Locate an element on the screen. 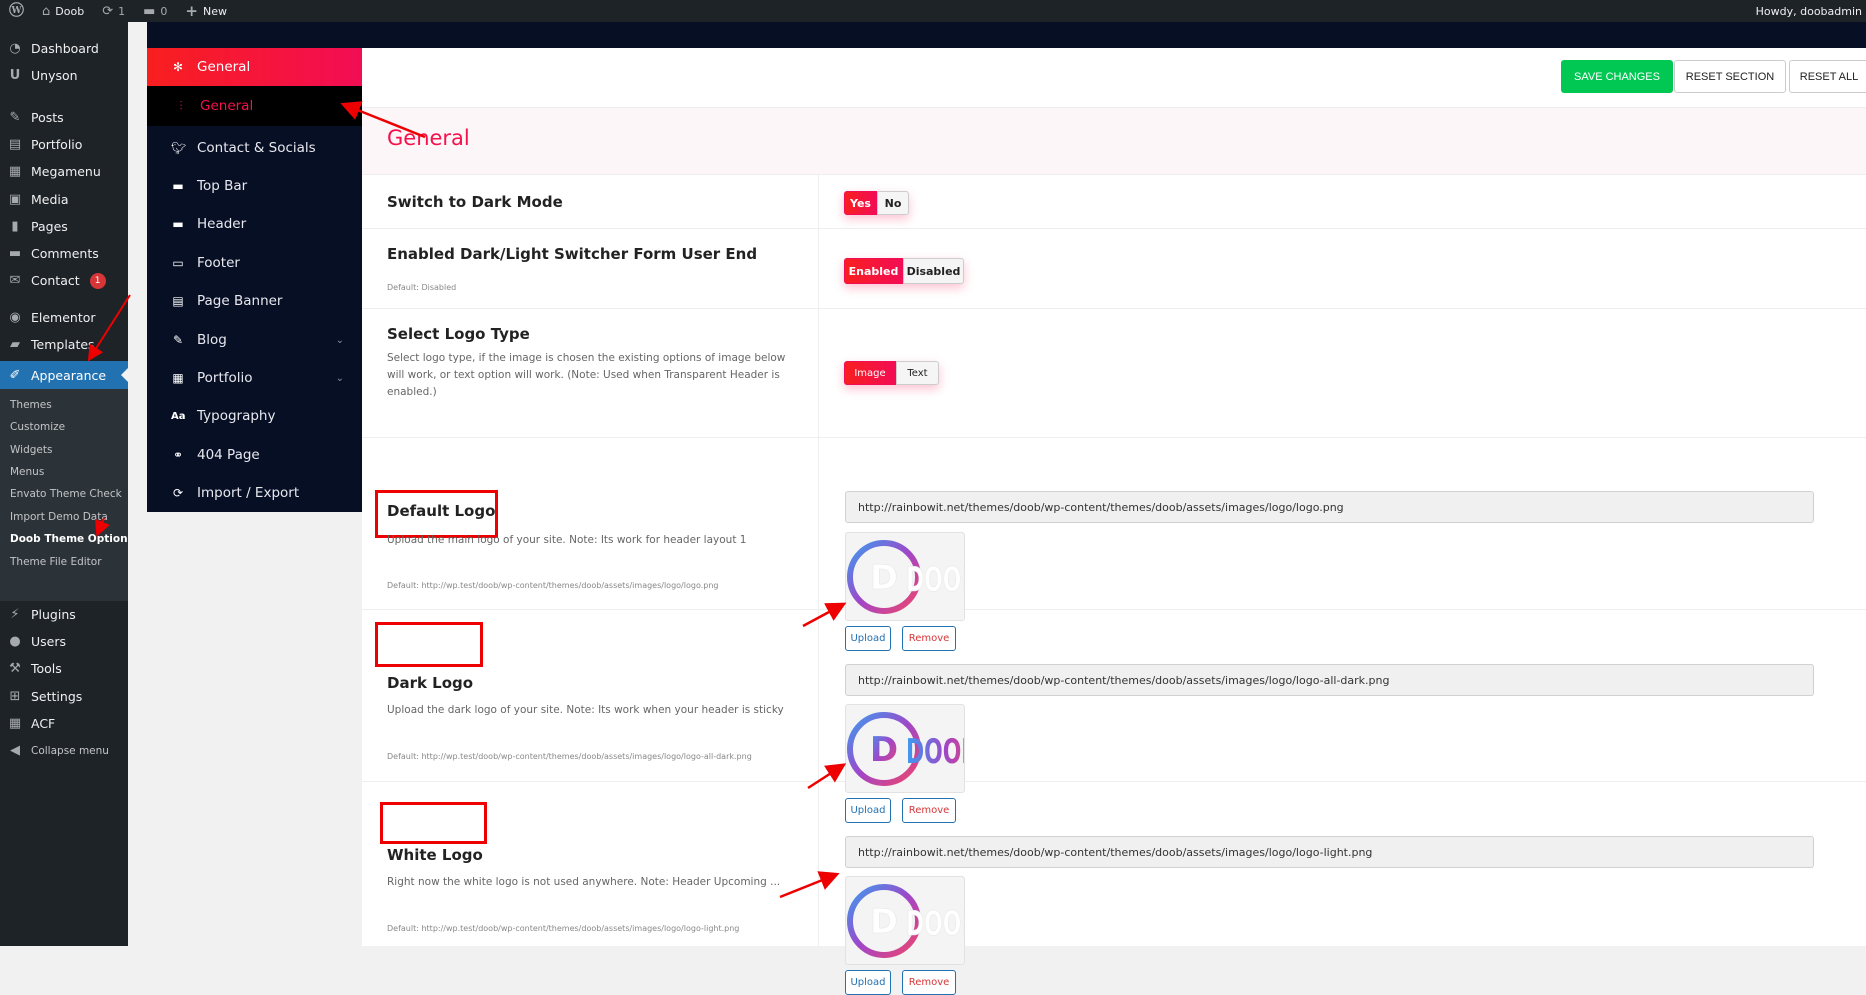  my-account-link: Howdy, doobadmin is located at coordinates (1811, 11).